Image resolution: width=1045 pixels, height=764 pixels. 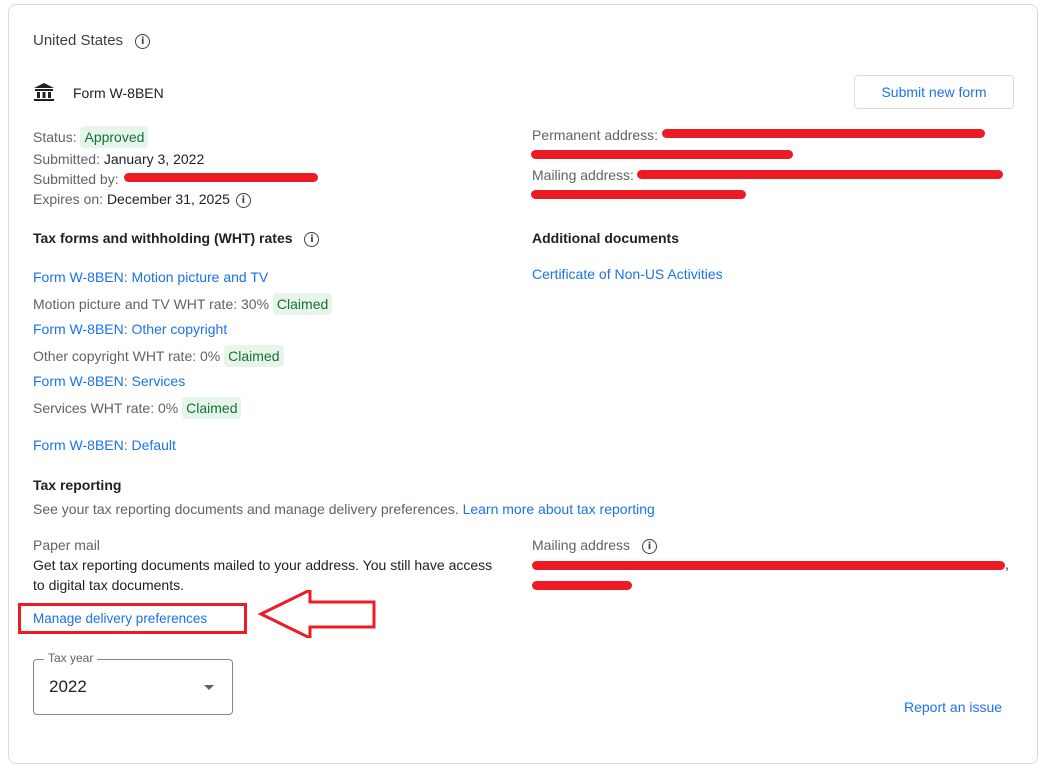 What do you see at coordinates (119, 159) in the screenshot?
I see `submitted-row: Submitted: January 3, 2022` at bounding box center [119, 159].